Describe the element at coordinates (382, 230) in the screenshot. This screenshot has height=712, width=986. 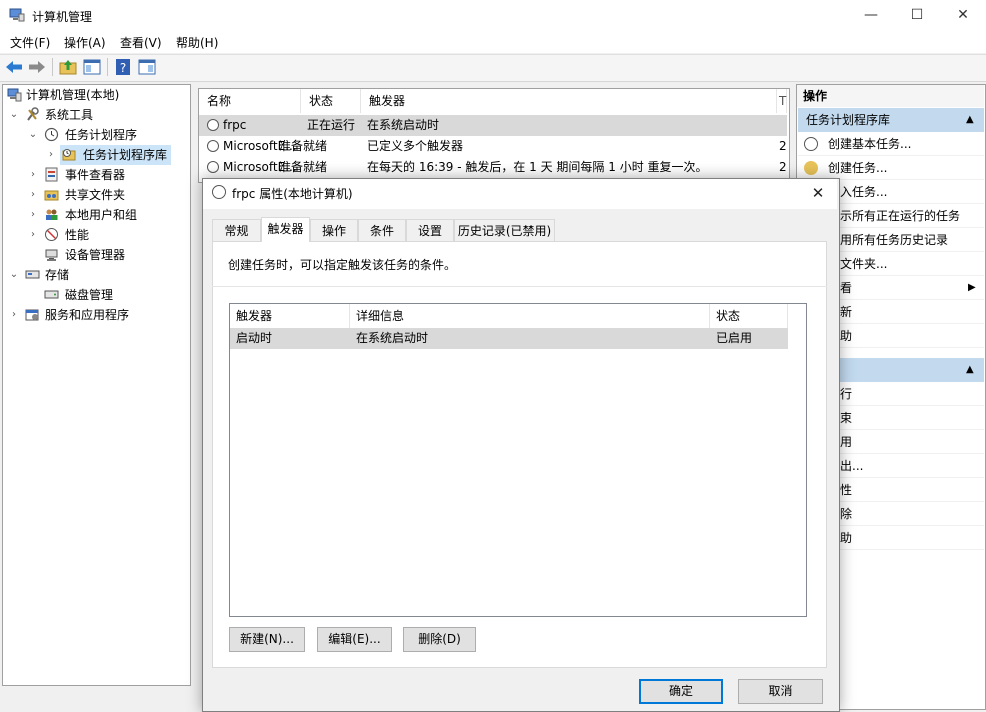
I see `tab-conditions: 条件` at that location.